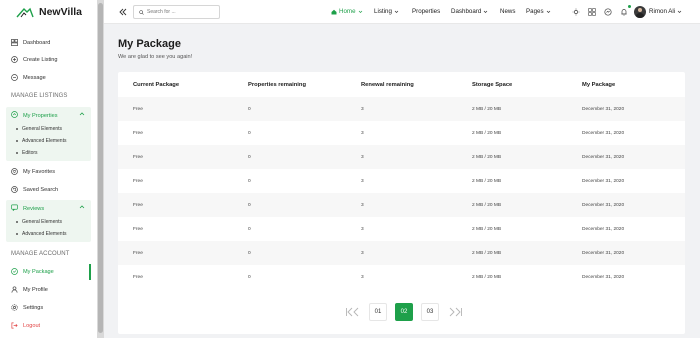 The image size is (700, 338). Describe the element at coordinates (14, 289) in the screenshot. I see `user-icon` at that location.